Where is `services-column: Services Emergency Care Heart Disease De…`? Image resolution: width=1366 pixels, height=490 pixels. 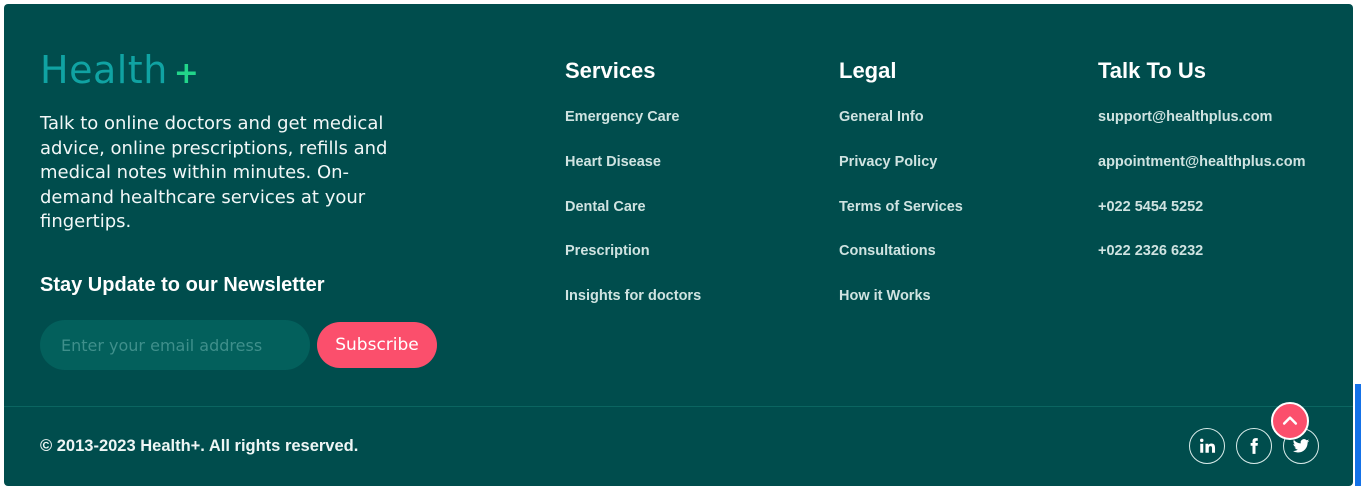 services-column: Services Emergency Care Heart Disease De… is located at coordinates (633, 195).